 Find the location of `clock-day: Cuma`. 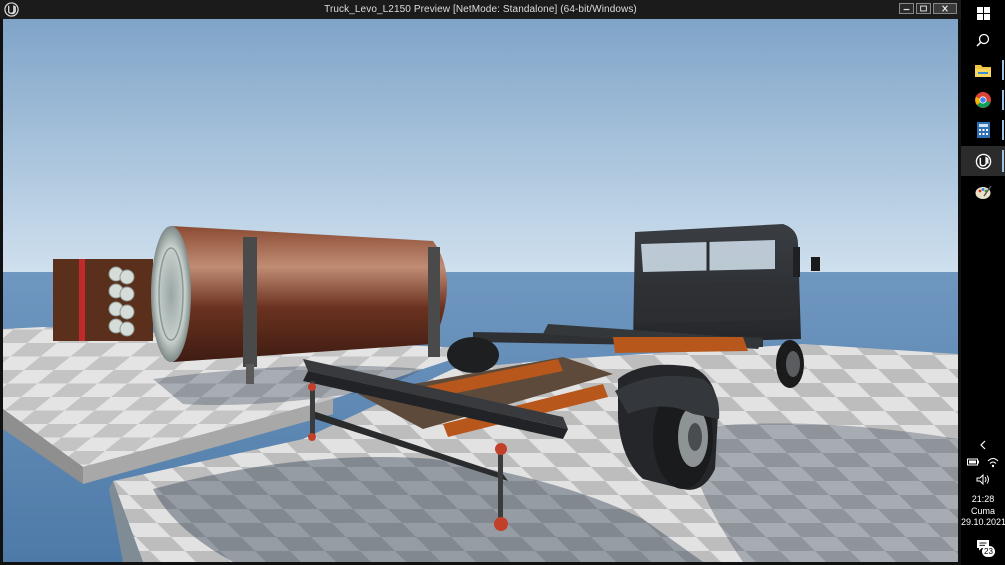

clock-day: Cuma is located at coordinates (982, 511).